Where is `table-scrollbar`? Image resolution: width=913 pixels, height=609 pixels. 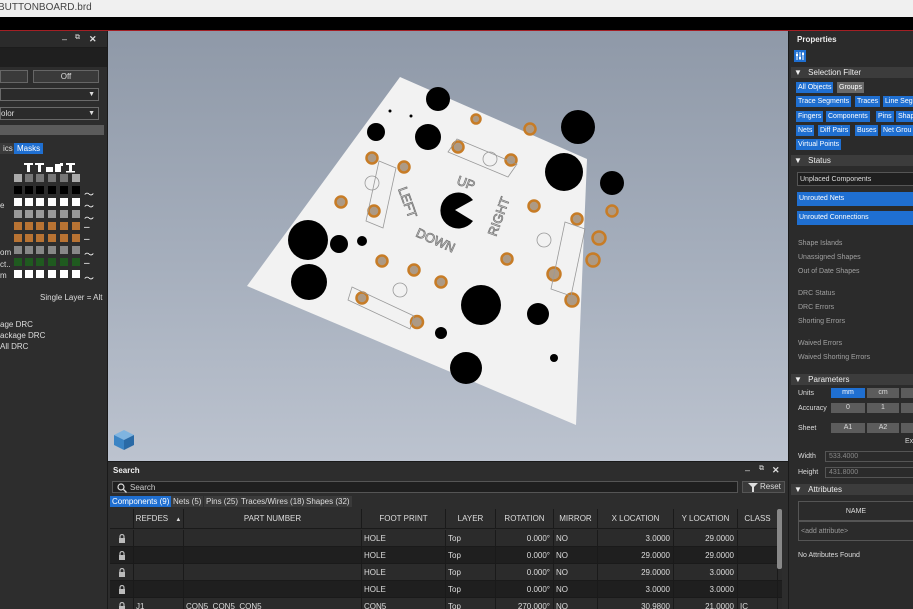 table-scrollbar is located at coordinates (779, 539).